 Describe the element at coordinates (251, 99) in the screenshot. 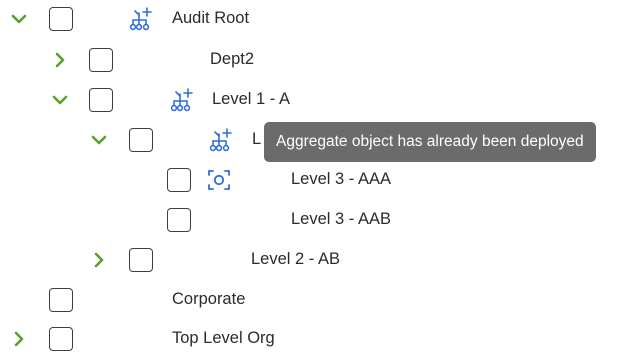

I see `tree-node-label: Level 1 - A` at that location.